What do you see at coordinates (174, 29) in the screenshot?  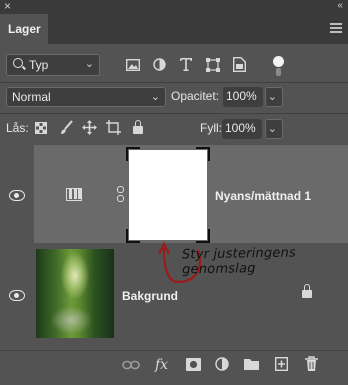 I see `panel-tab-bar: Lager` at bounding box center [174, 29].